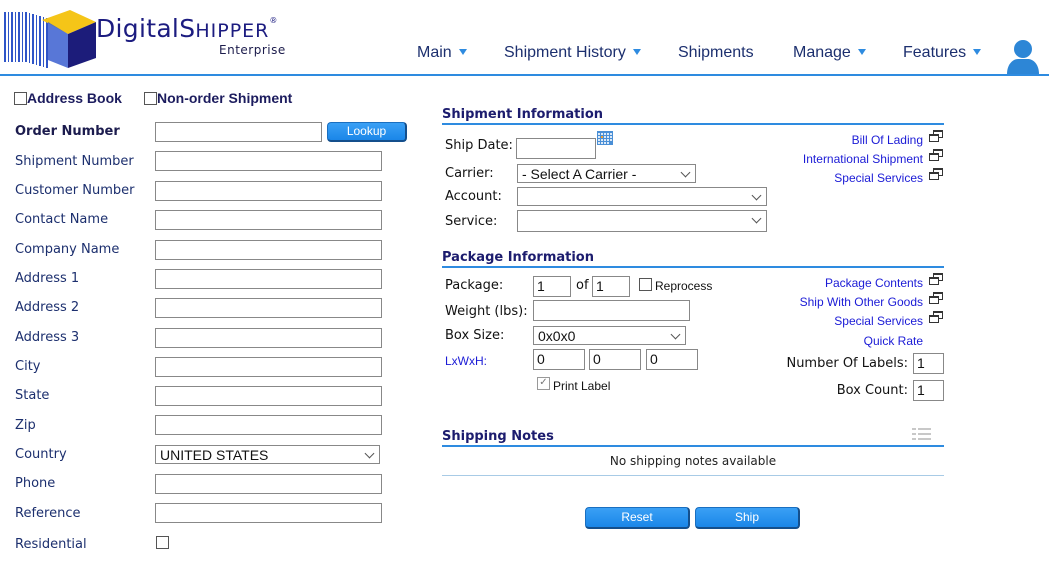  Describe the element at coordinates (225, 98) in the screenshot. I see `non-order-shipment-label: Non-order Shipment` at that location.